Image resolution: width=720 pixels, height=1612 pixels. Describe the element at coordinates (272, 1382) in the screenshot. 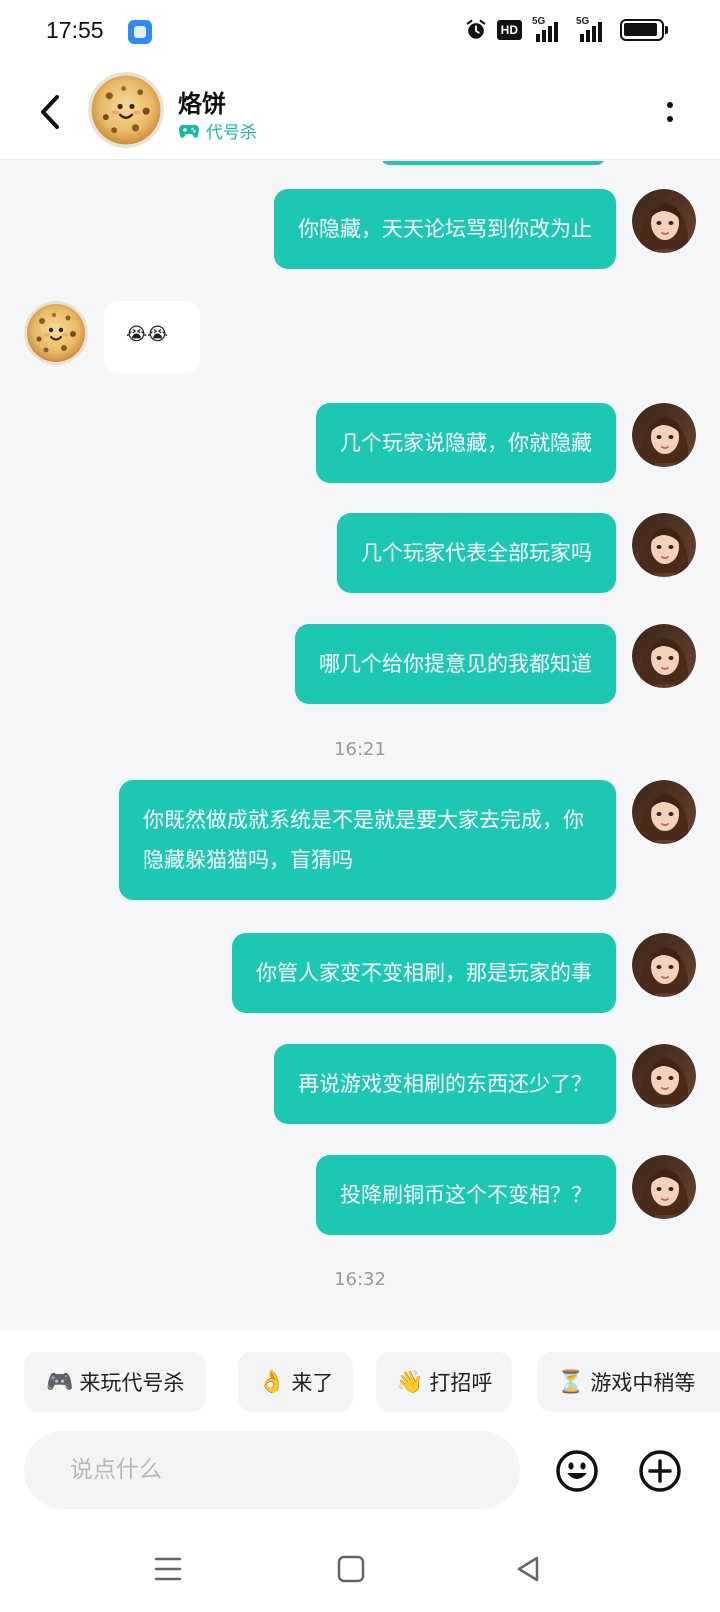

I see `ok-hand-emoji-icon: 👌` at that location.